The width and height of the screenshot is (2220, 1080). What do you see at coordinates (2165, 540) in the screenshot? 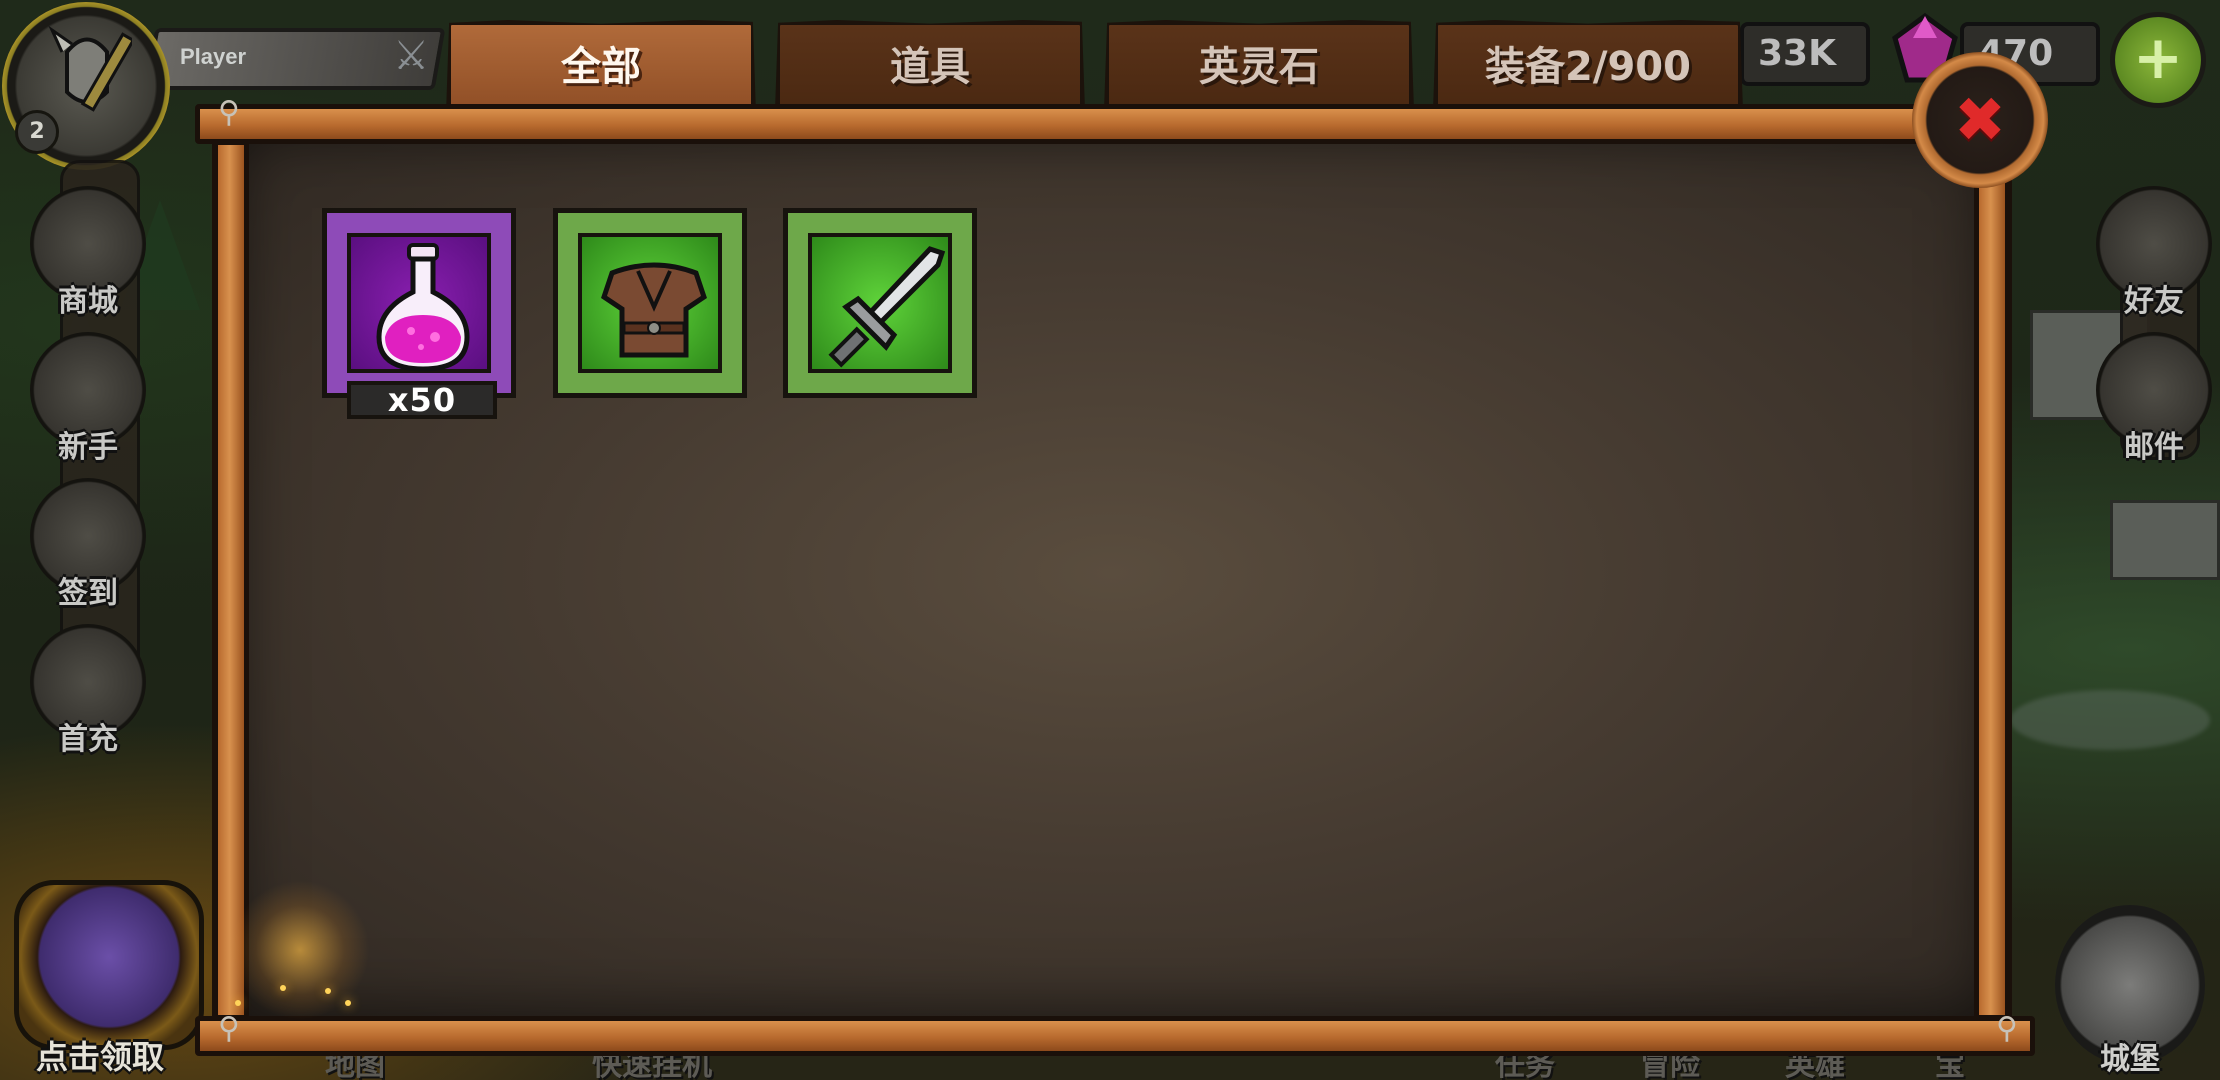
I see `house-decoration` at bounding box center [2165, 540].